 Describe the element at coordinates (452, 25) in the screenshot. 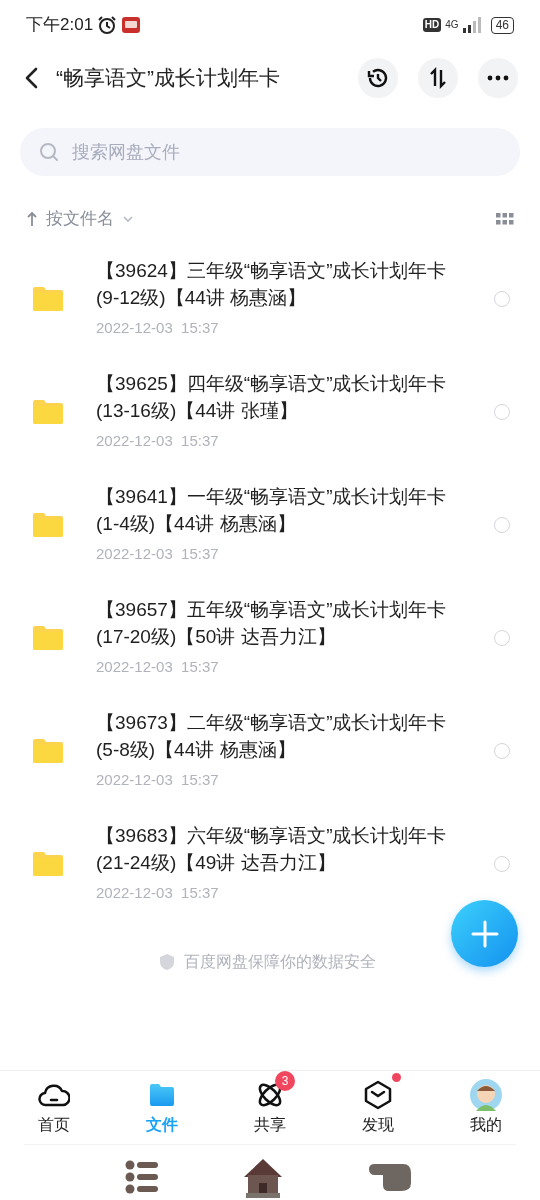

I see `network-type: 4G` at that location.